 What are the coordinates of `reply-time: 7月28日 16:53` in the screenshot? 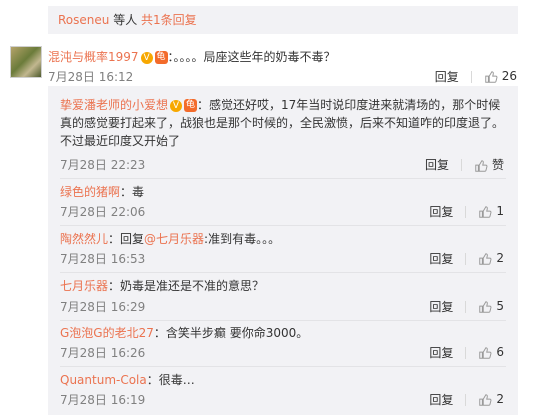 It's located at (103, 259).